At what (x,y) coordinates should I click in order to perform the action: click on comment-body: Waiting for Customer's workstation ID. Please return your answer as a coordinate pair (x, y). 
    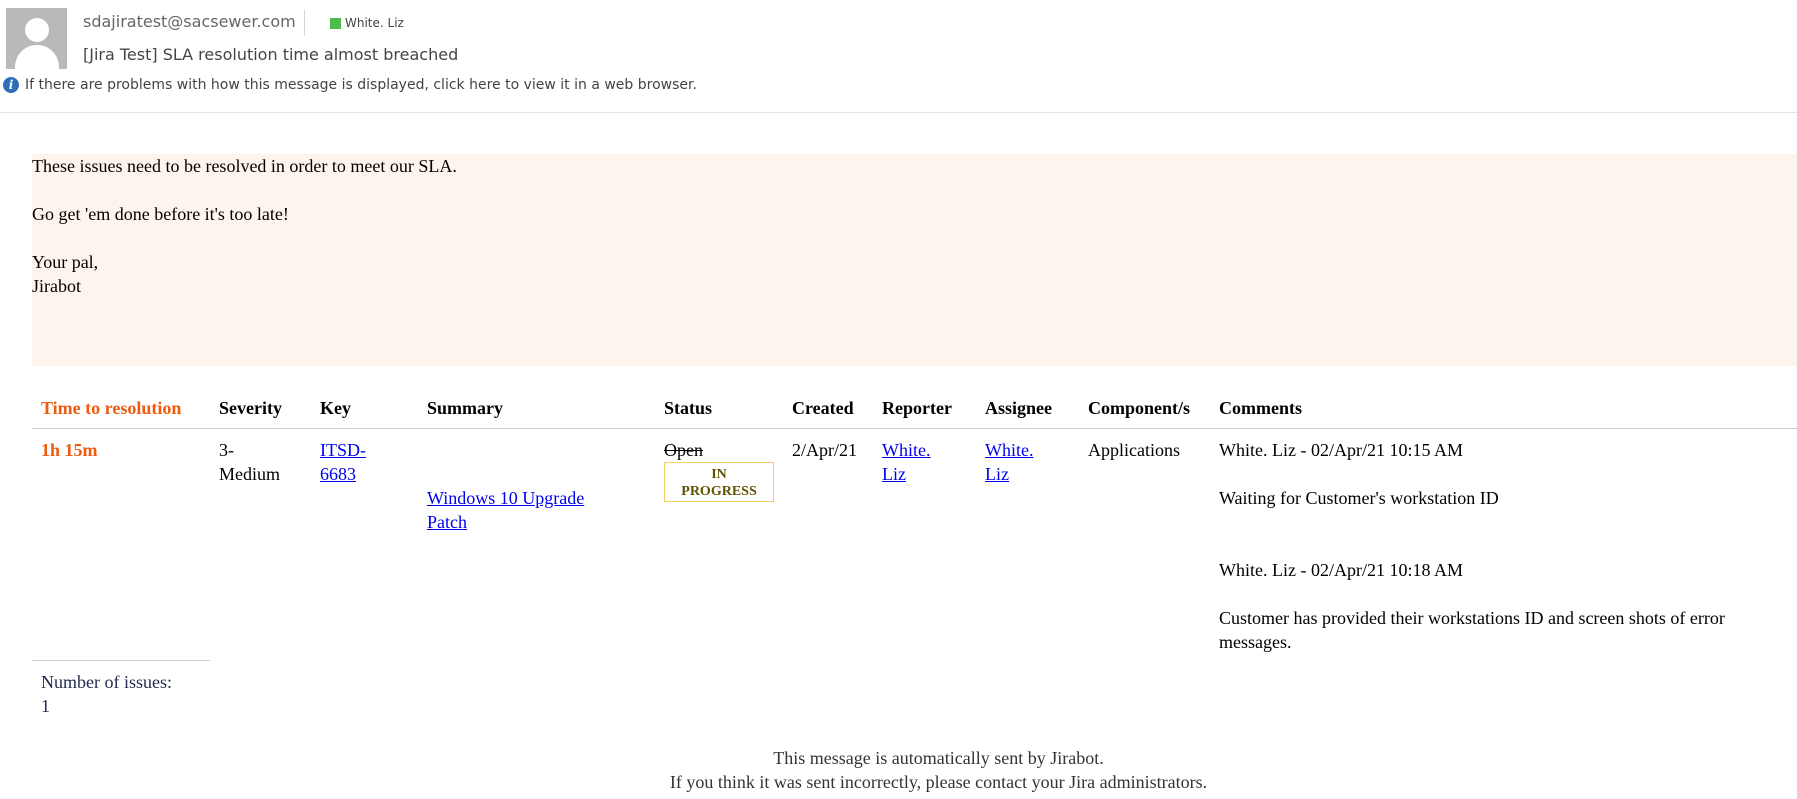
    Looking at the image, I should click on (1359, 498).